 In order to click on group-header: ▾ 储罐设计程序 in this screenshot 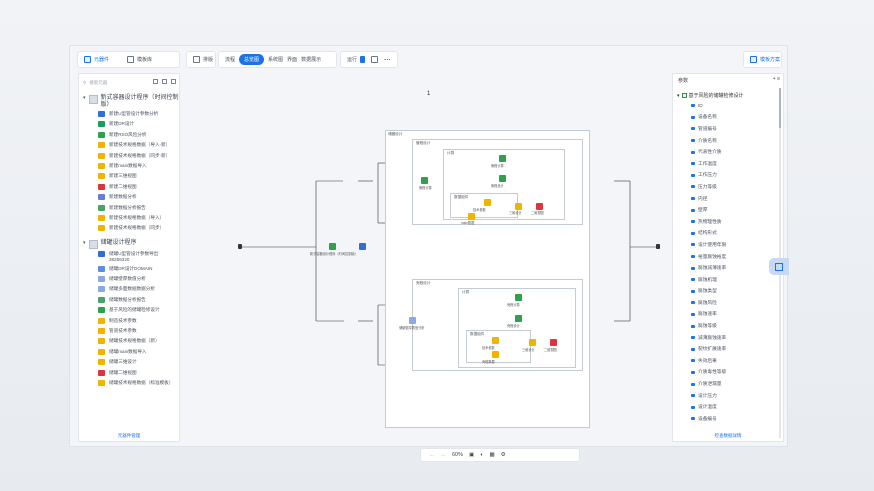, I will do `click(131, 244)`.